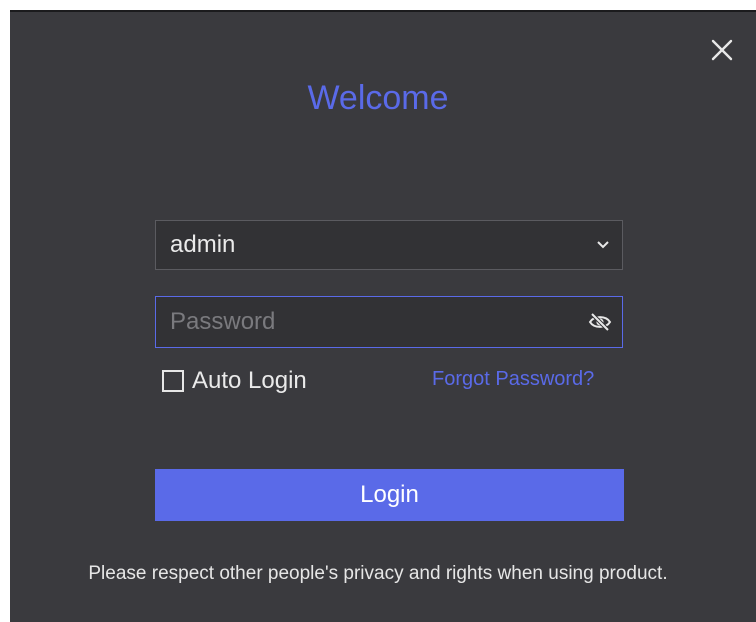 This screenshot has height=622, width=756. I want to click on close-button, so click(722, 50).